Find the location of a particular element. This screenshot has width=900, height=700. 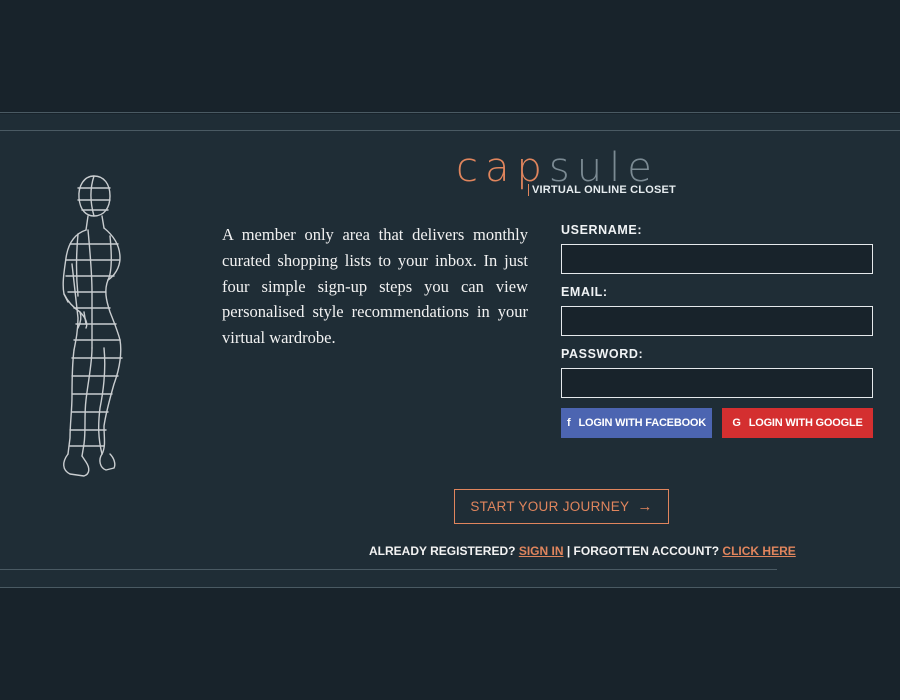

panel-inner-top-line is located at coordinates (450, 130).